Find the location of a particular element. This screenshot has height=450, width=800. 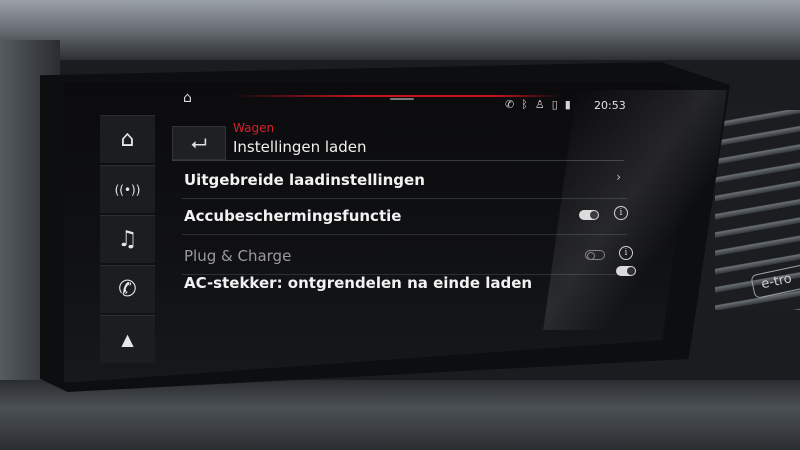

sidebar-item-navigation: ▲ is located at coordinates (127, 339).